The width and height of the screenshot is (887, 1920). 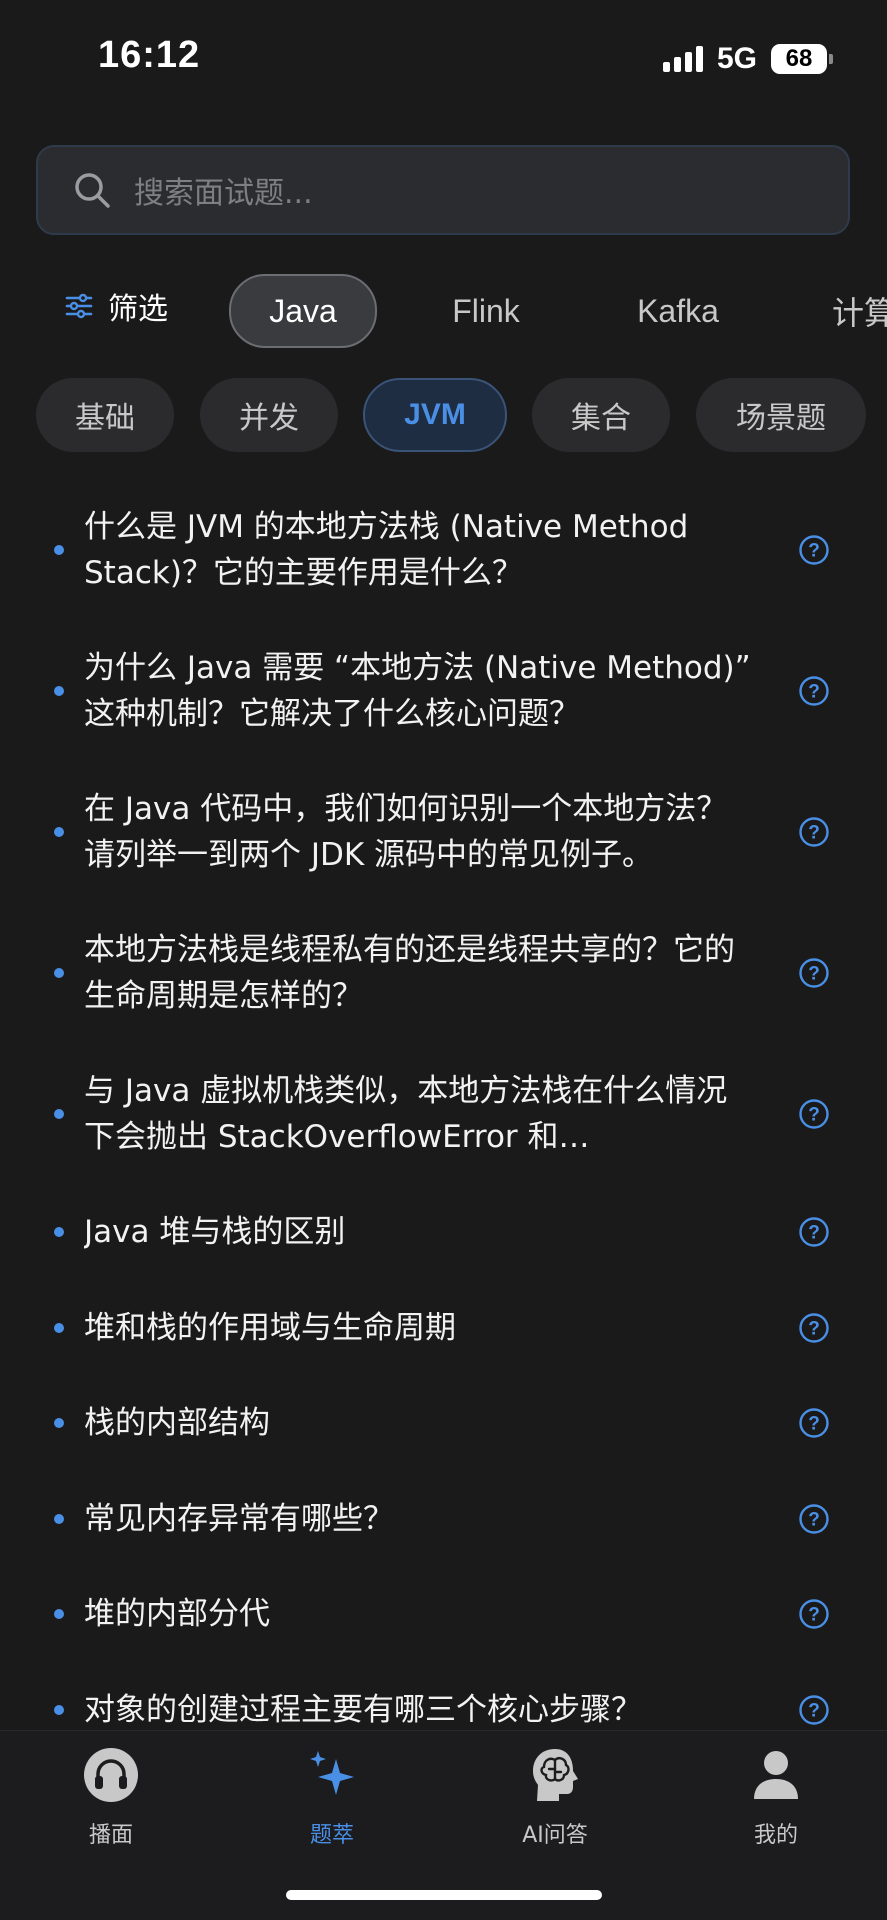 I want to click on question-text: 堆和栈的作用域与生命周期, so click(x=270, y=1328).